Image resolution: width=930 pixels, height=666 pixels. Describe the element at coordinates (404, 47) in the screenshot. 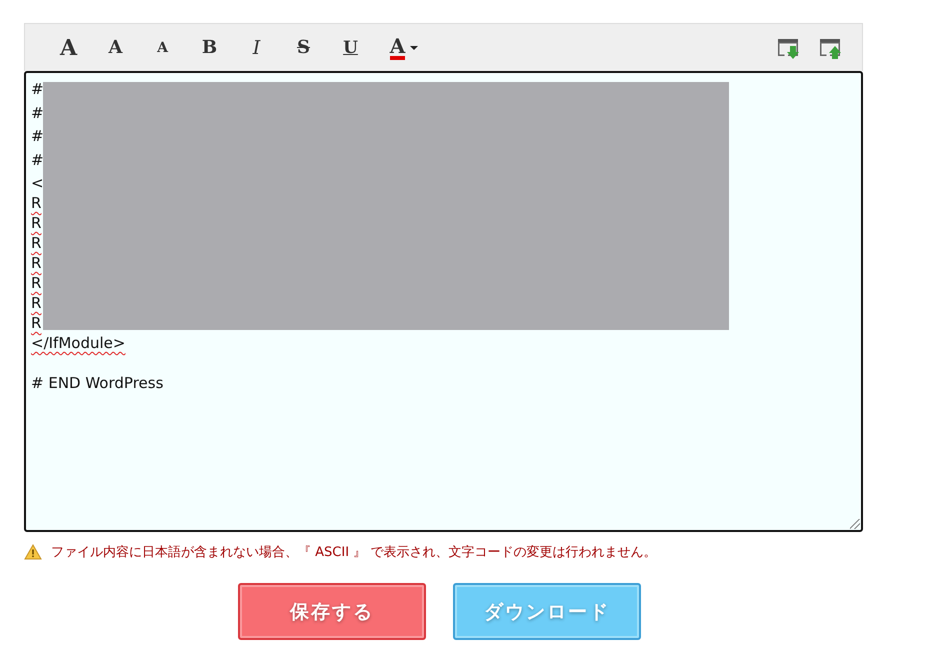

I see `font-color-button: A` at that location.